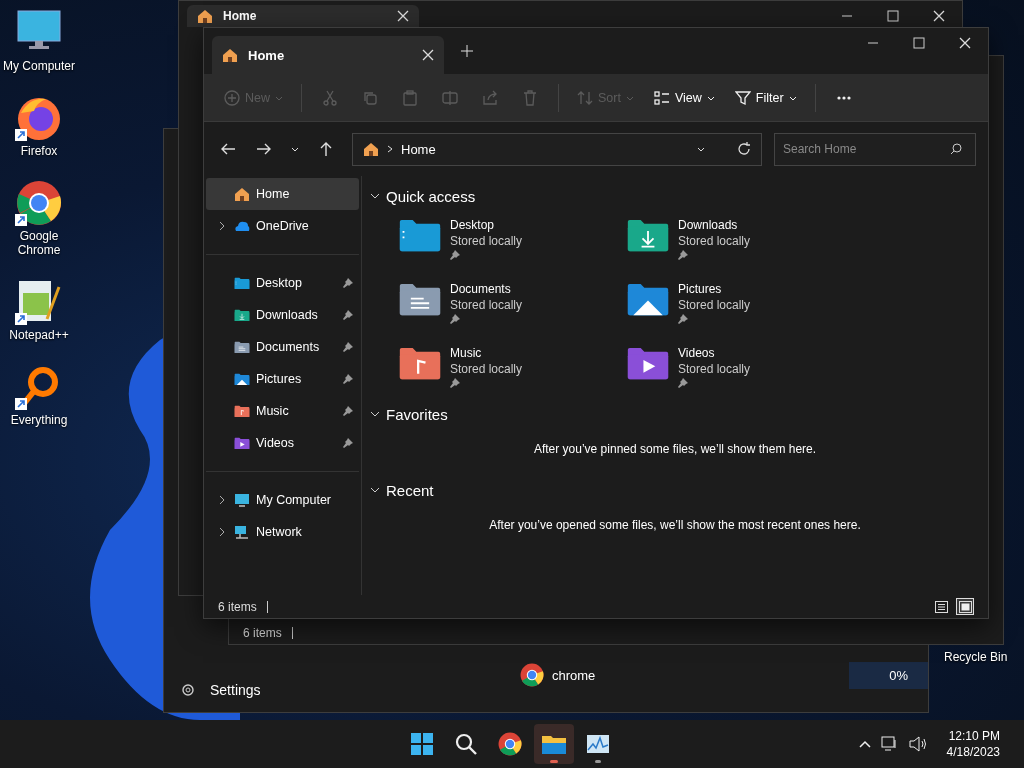  What do you see at coordinates (230, 55) in the screenshot?
I see `house-icon` at bounding box center [230, 55].